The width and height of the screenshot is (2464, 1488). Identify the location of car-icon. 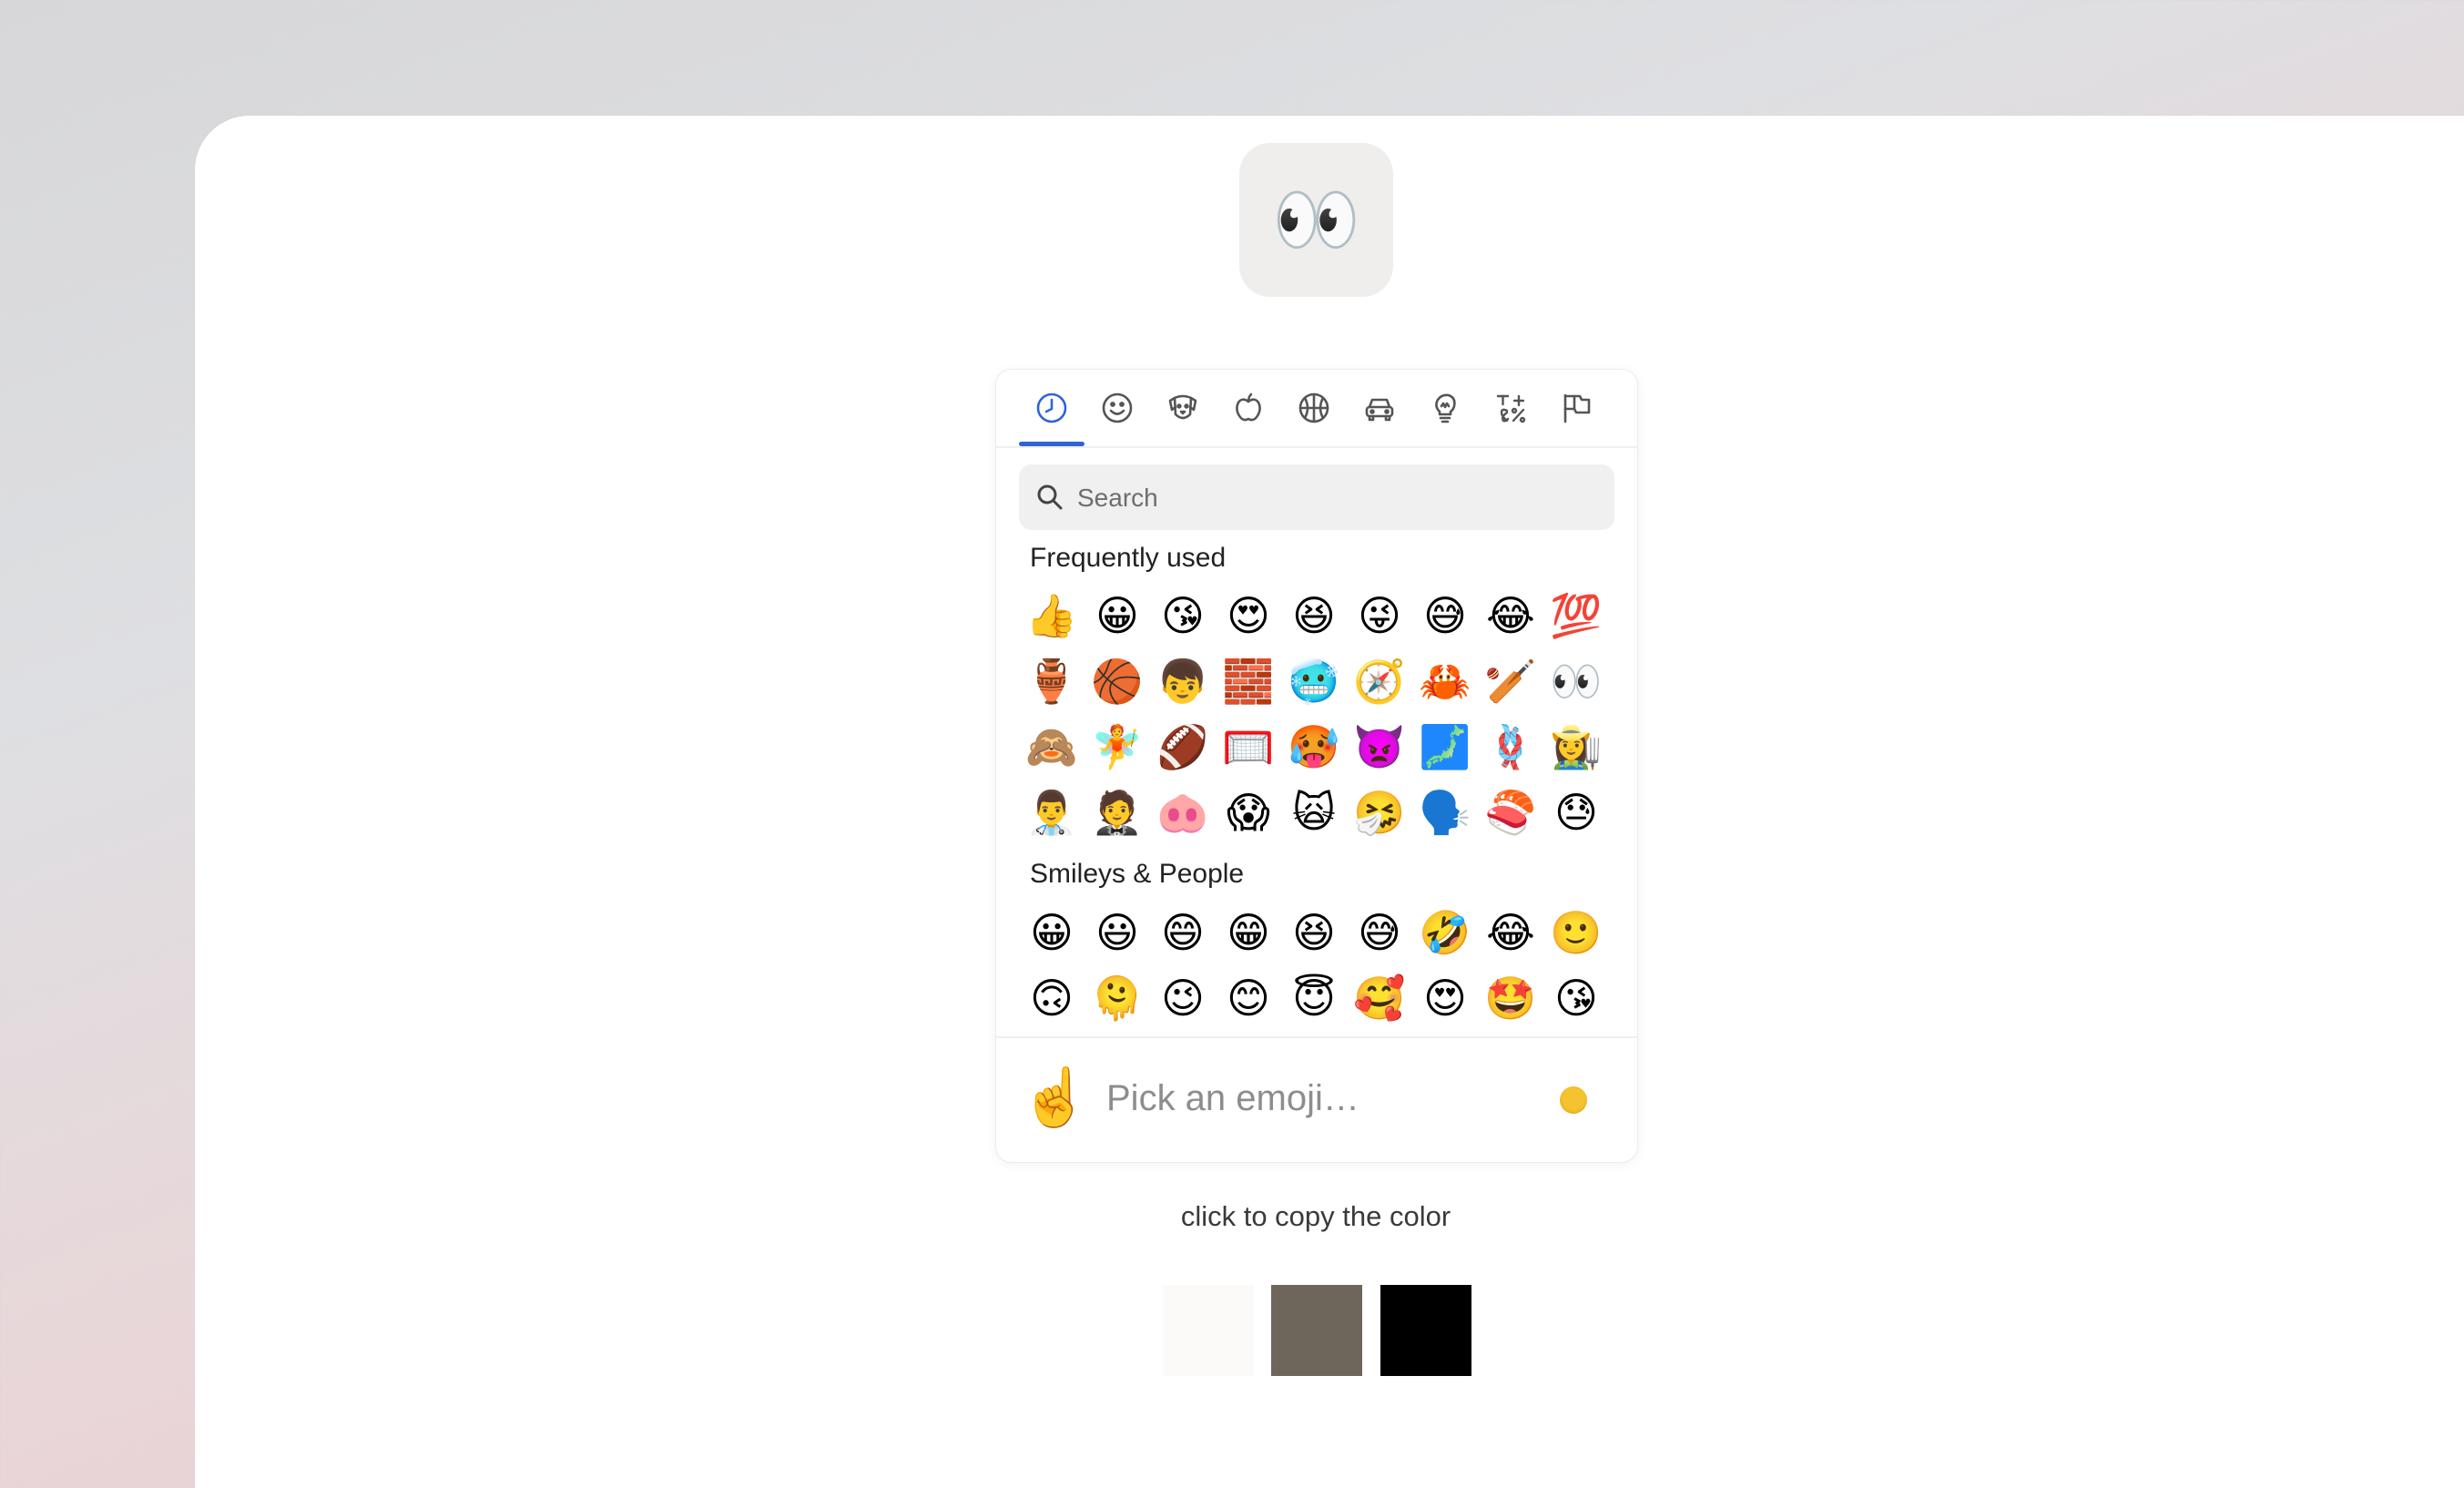
(1379, 410).